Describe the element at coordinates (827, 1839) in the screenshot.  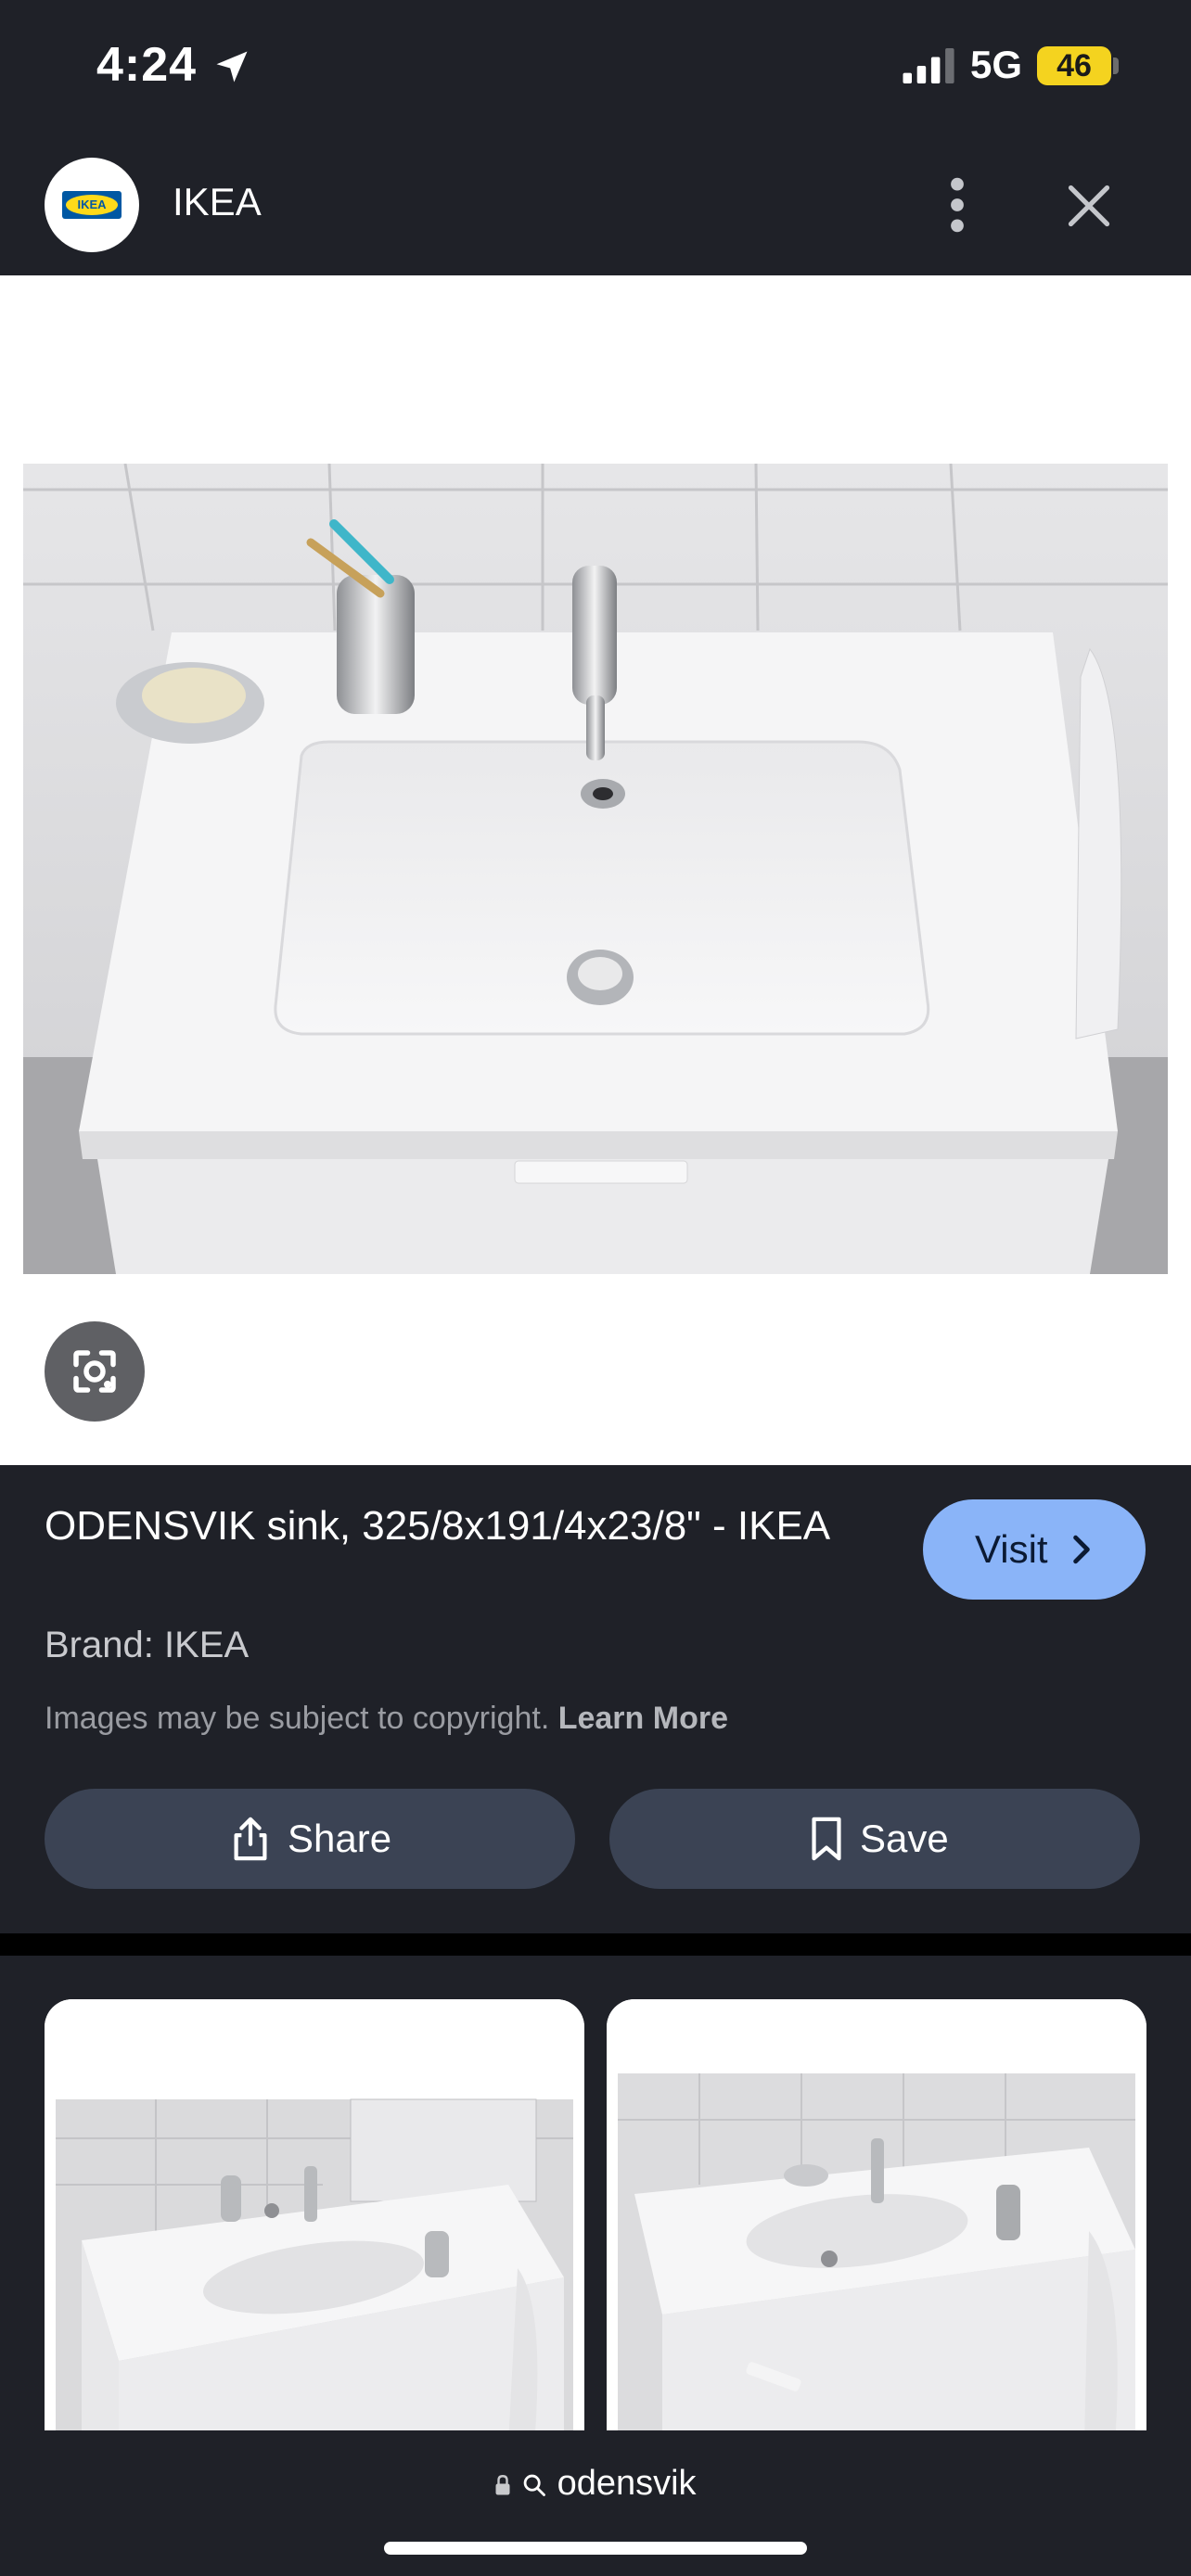
I see `bookmark-icon` at that location.